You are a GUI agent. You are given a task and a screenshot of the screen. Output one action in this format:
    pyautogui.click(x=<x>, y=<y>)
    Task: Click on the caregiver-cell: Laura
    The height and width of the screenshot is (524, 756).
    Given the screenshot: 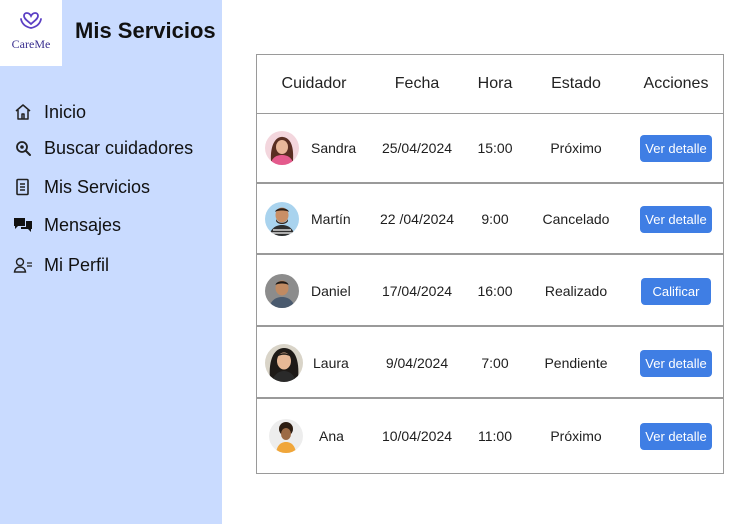 What is the action you would take?
    pyautogui.click(x=312, y=363)
    